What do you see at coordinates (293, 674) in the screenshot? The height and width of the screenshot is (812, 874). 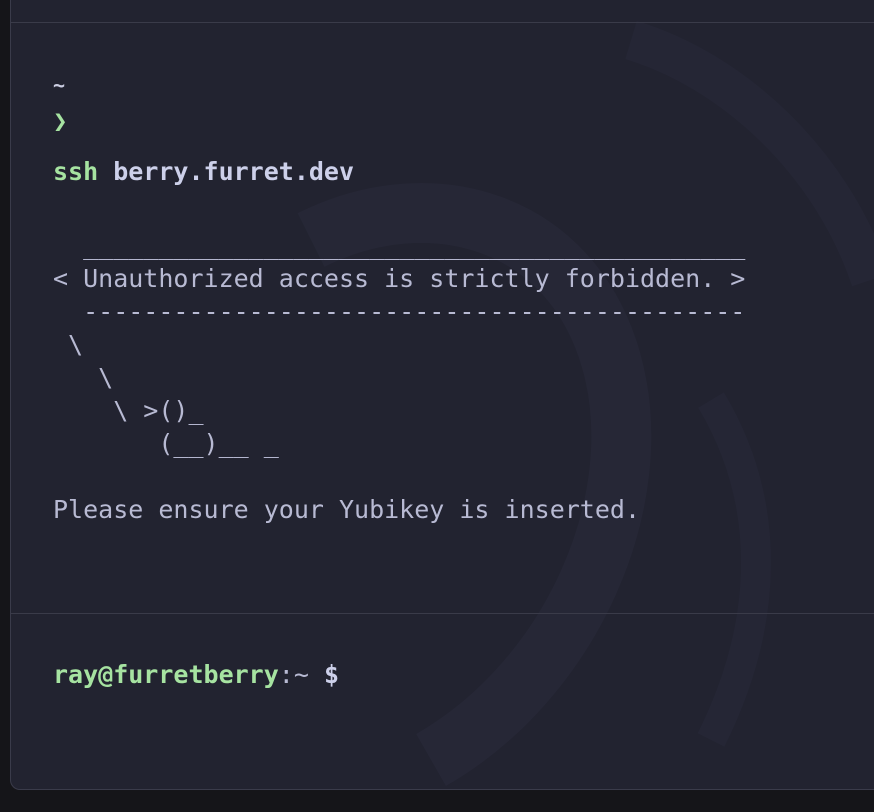 I see `prompt-path: :~` at bounding box center [293, 674].